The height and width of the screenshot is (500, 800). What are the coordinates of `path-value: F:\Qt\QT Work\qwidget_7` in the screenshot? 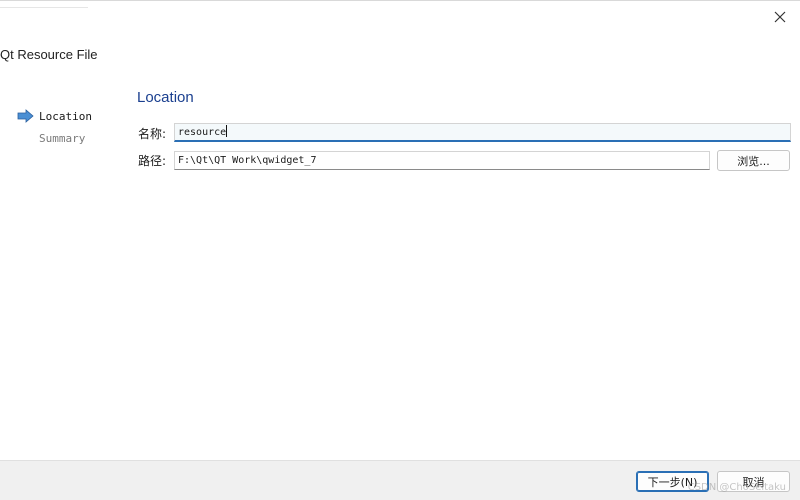 It's located at (247, 160).